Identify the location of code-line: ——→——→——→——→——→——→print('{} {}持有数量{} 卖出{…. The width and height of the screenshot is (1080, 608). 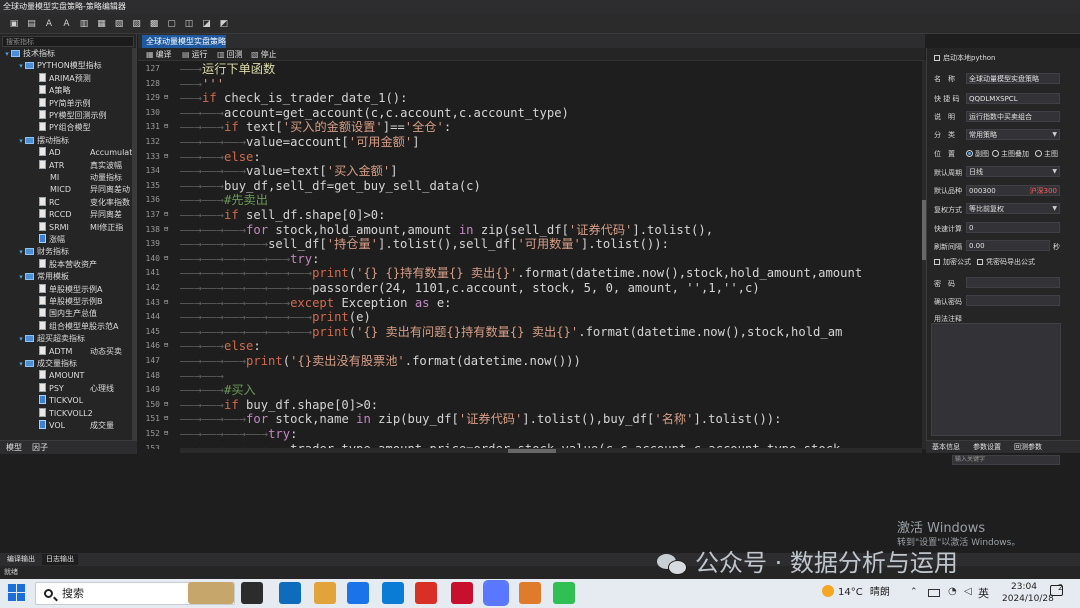
(521, 273).